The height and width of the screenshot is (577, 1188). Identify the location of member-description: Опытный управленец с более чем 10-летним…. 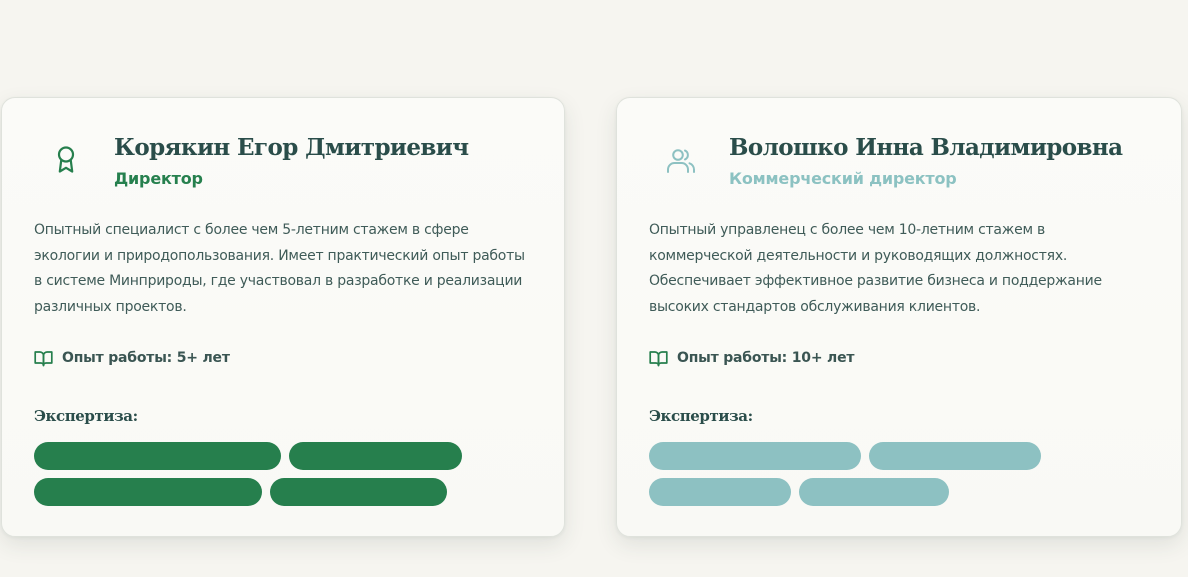
(875, 268).